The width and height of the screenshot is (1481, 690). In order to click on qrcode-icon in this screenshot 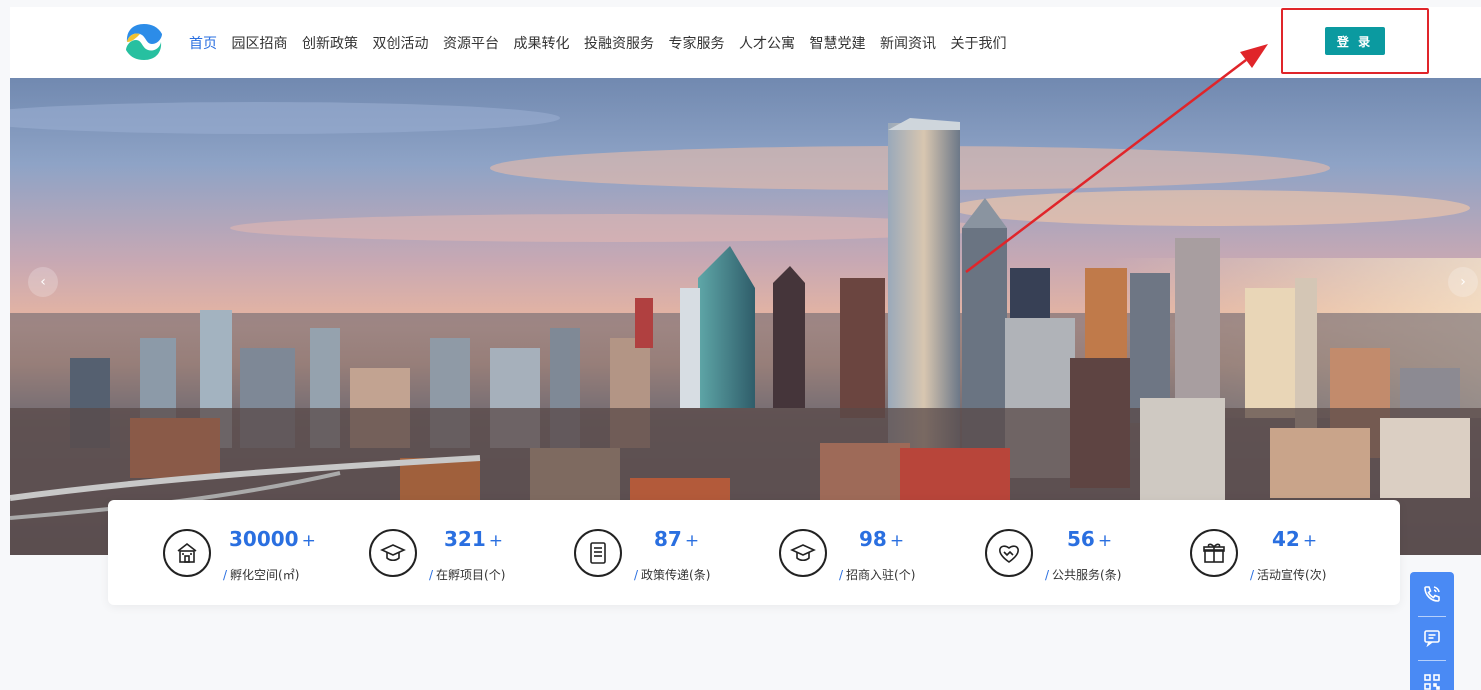, I will do `click(1432, 682)`.